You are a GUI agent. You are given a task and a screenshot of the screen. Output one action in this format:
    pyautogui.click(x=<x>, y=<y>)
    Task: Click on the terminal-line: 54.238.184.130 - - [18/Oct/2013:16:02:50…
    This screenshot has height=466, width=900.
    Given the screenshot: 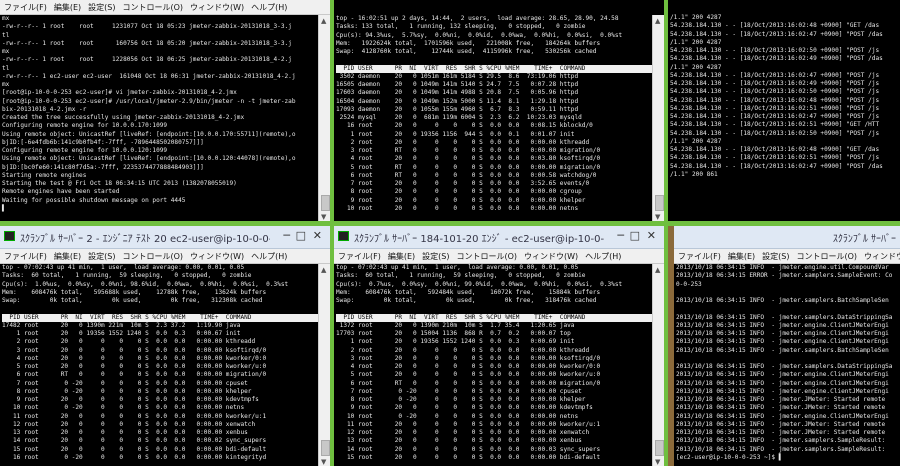 What is the action you would take?
    pyautogui.click(x=775, y=50)
    